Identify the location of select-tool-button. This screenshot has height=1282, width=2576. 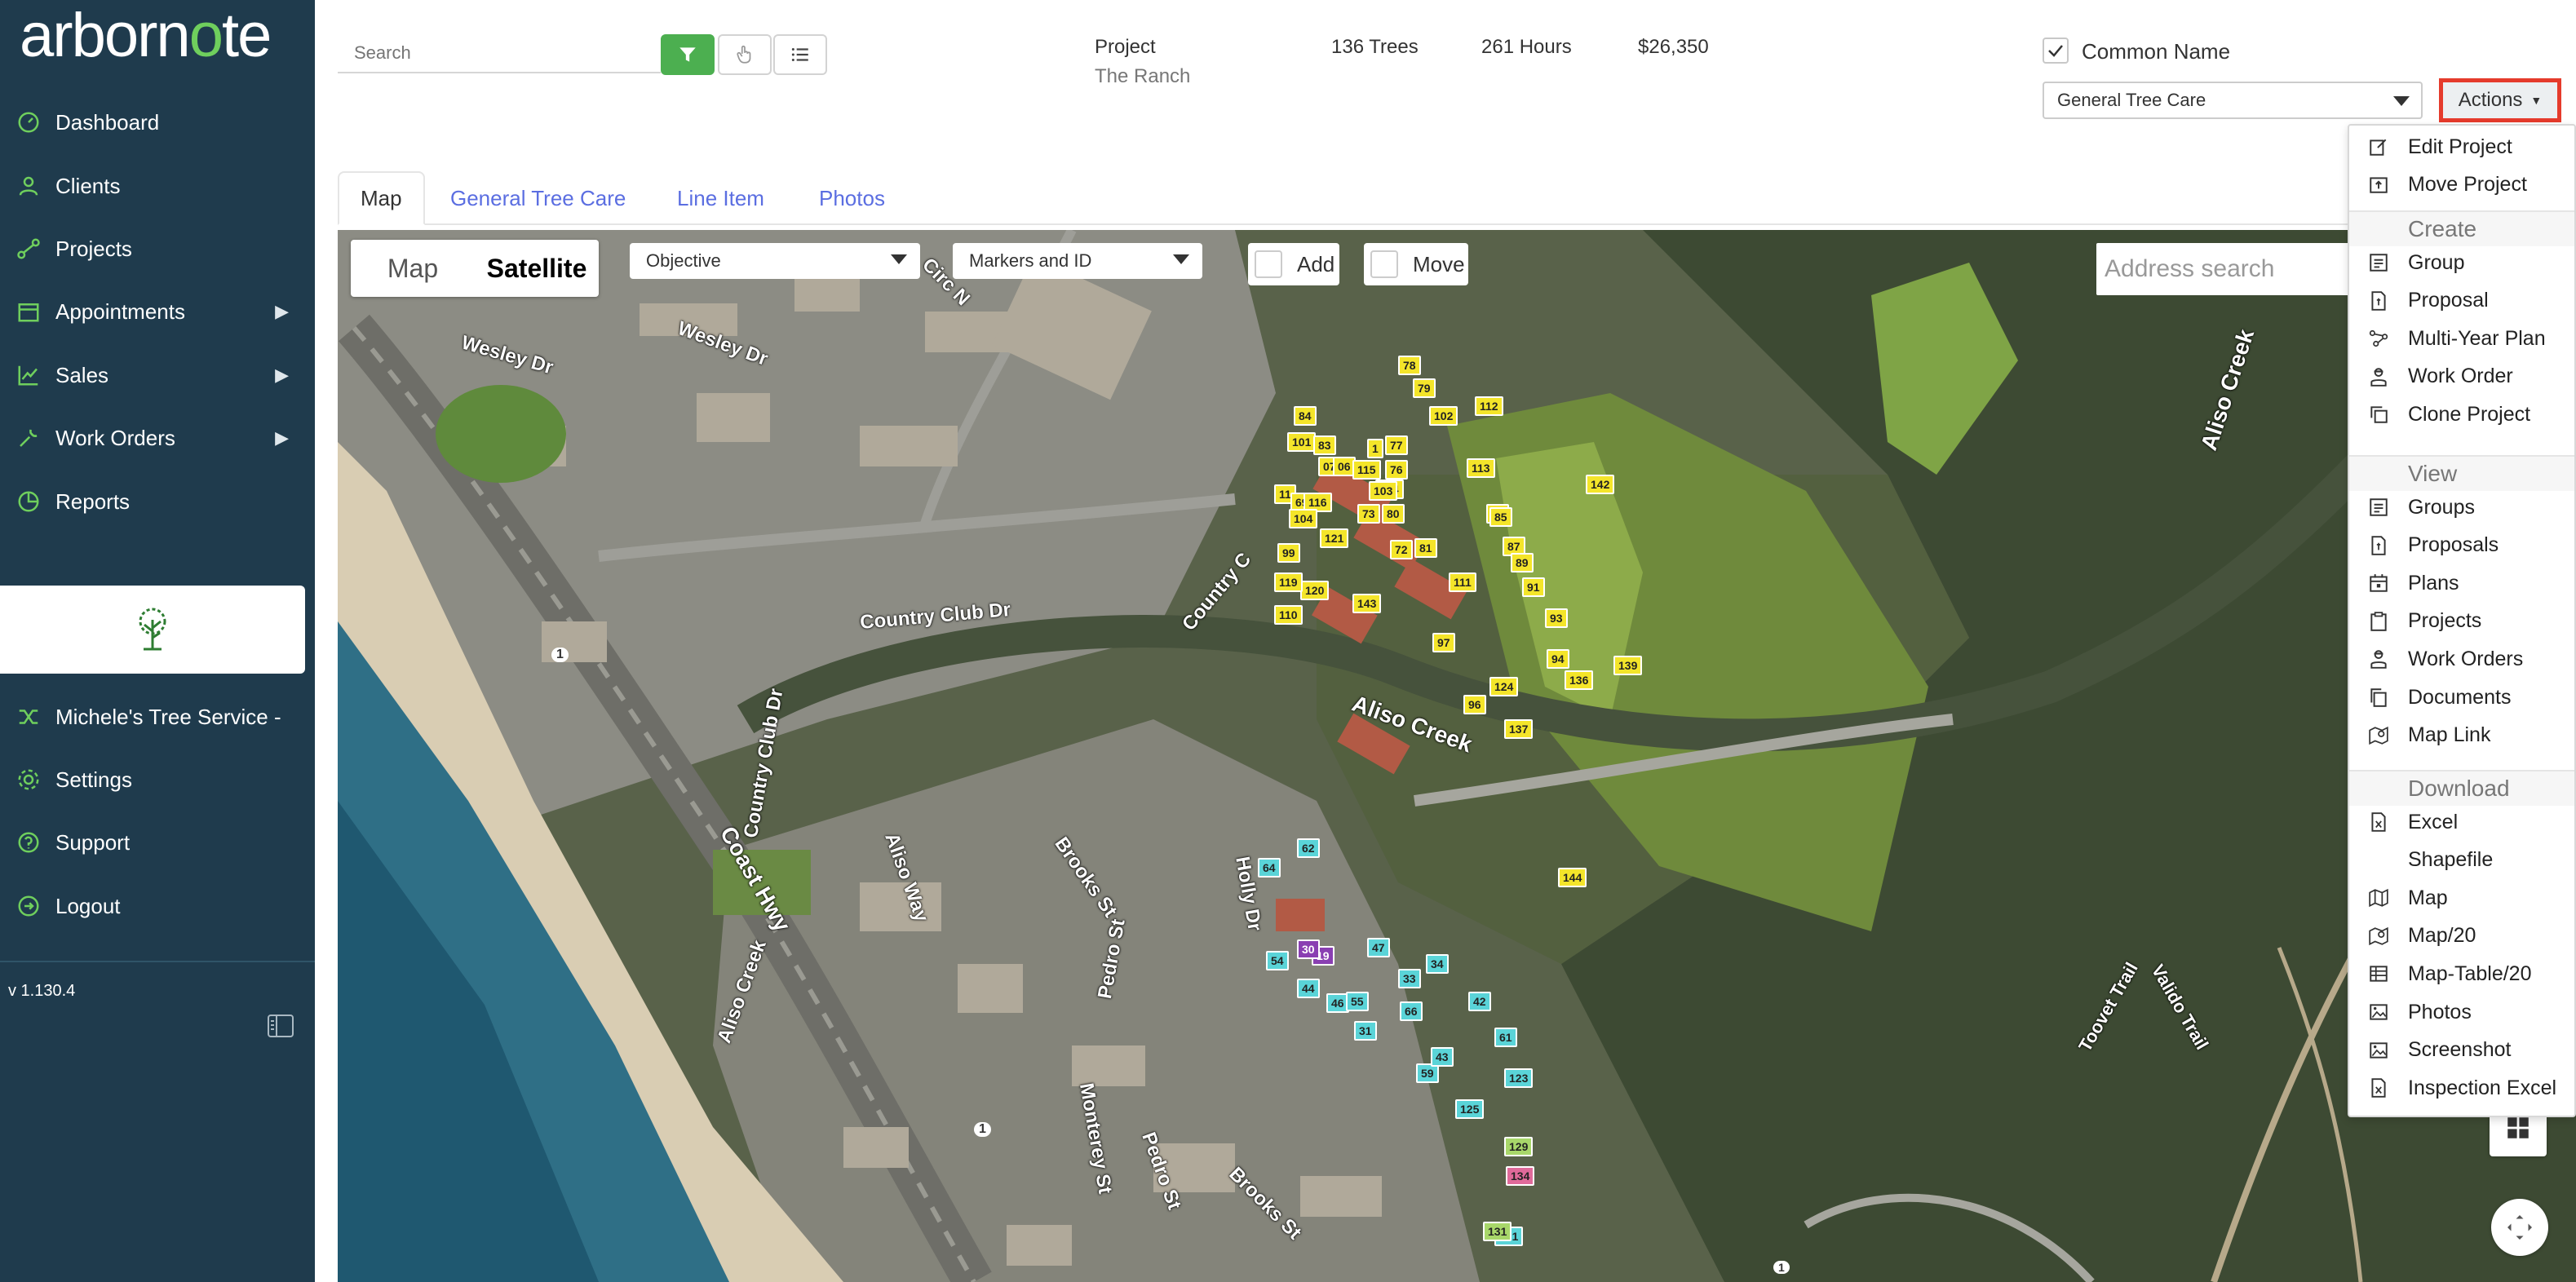
(745, 55).